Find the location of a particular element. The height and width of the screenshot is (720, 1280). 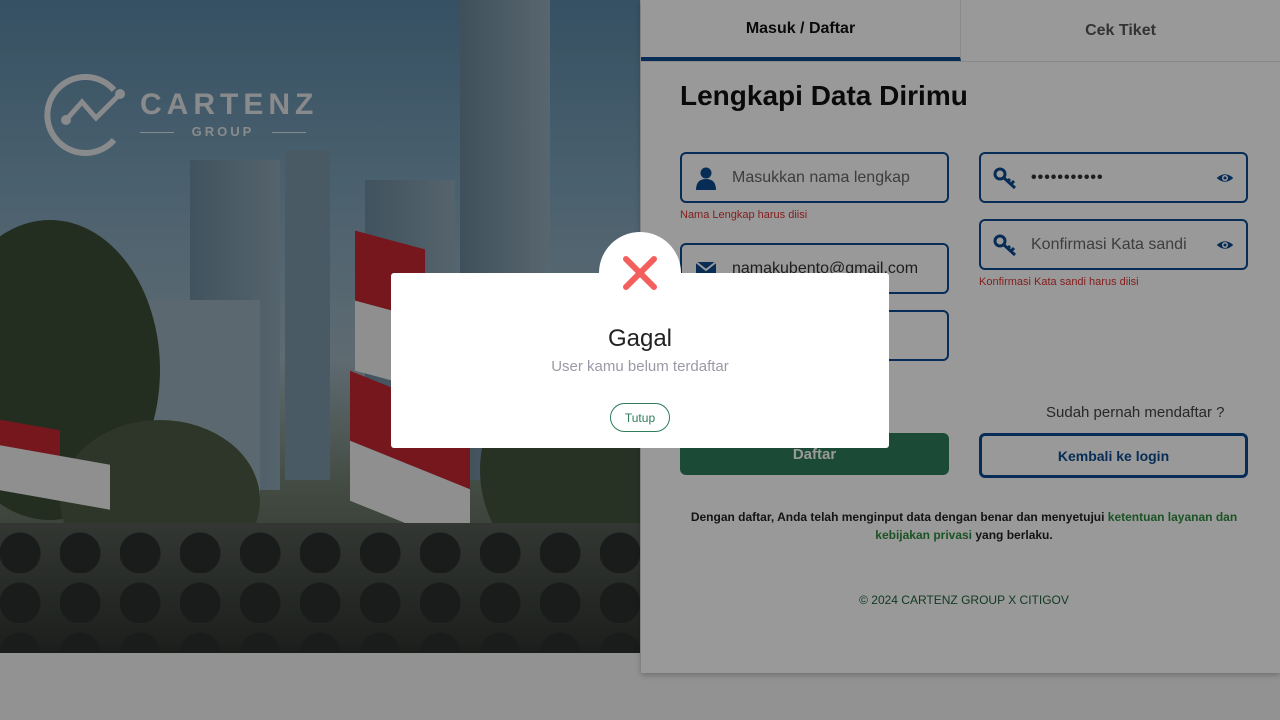

close-button: Tutup is located at coordinates (640, 417).